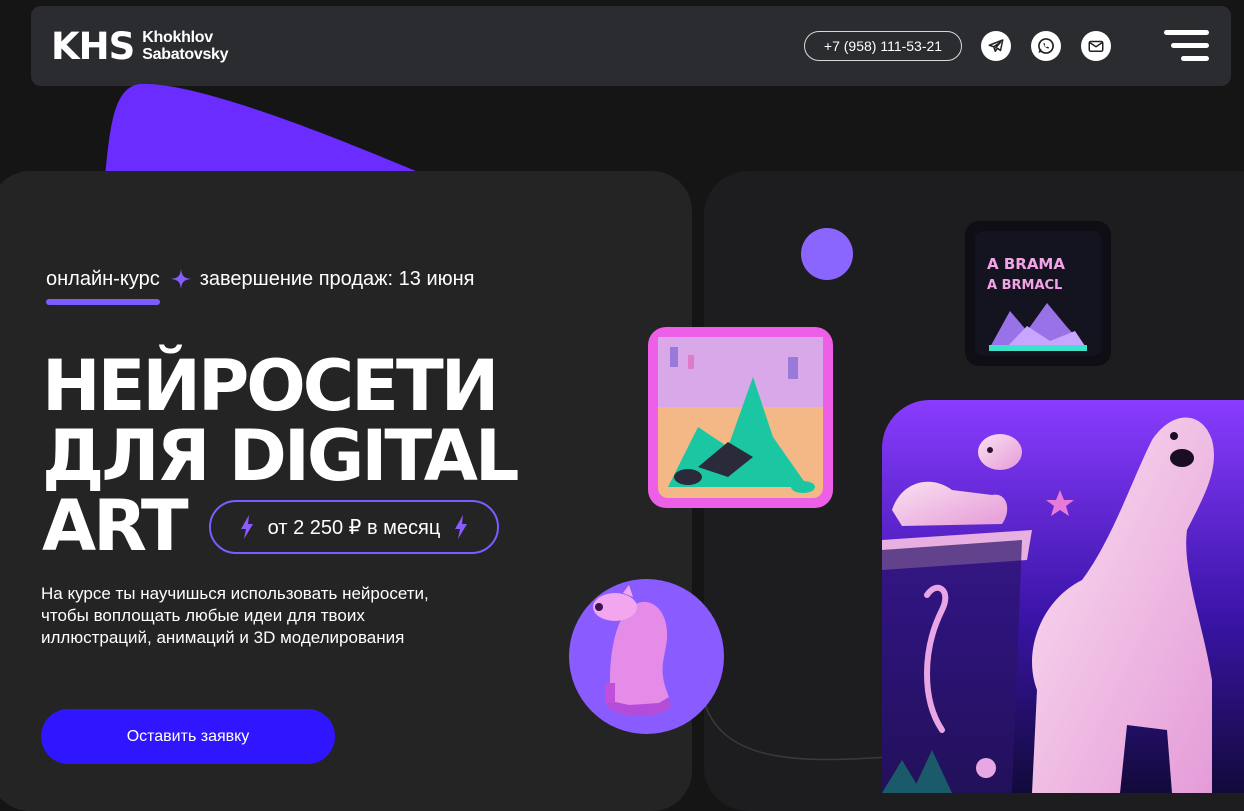  What do you see at coordinates (1026, 264) in the screenshot?
I see `poster-text-1: A BRAMA` at bounding box center [1026, 264].